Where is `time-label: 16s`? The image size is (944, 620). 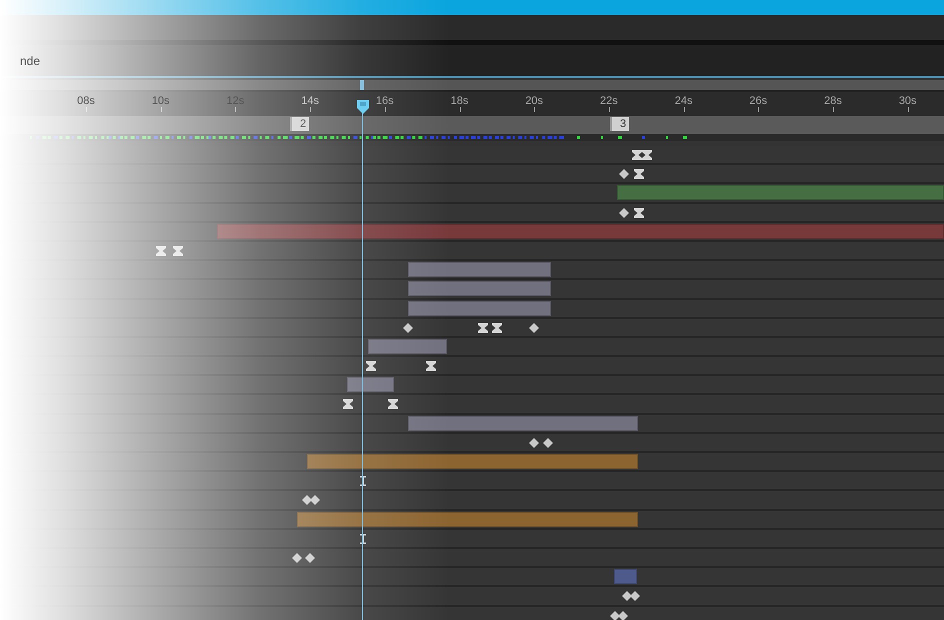
time-label: 16s is located at coordinates (385, 101).